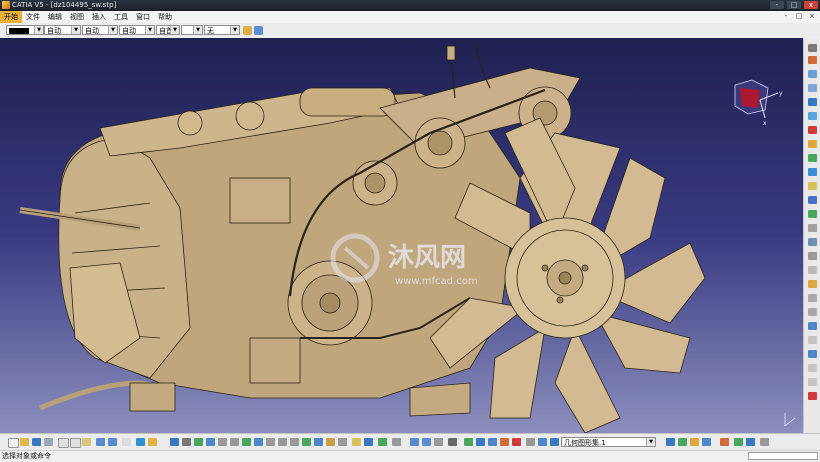 The height and width of the screenshot is (462, 820). Describe the element at coordinates (812, 16) in the screenshot. I see `doc-close-button: x` at that location.